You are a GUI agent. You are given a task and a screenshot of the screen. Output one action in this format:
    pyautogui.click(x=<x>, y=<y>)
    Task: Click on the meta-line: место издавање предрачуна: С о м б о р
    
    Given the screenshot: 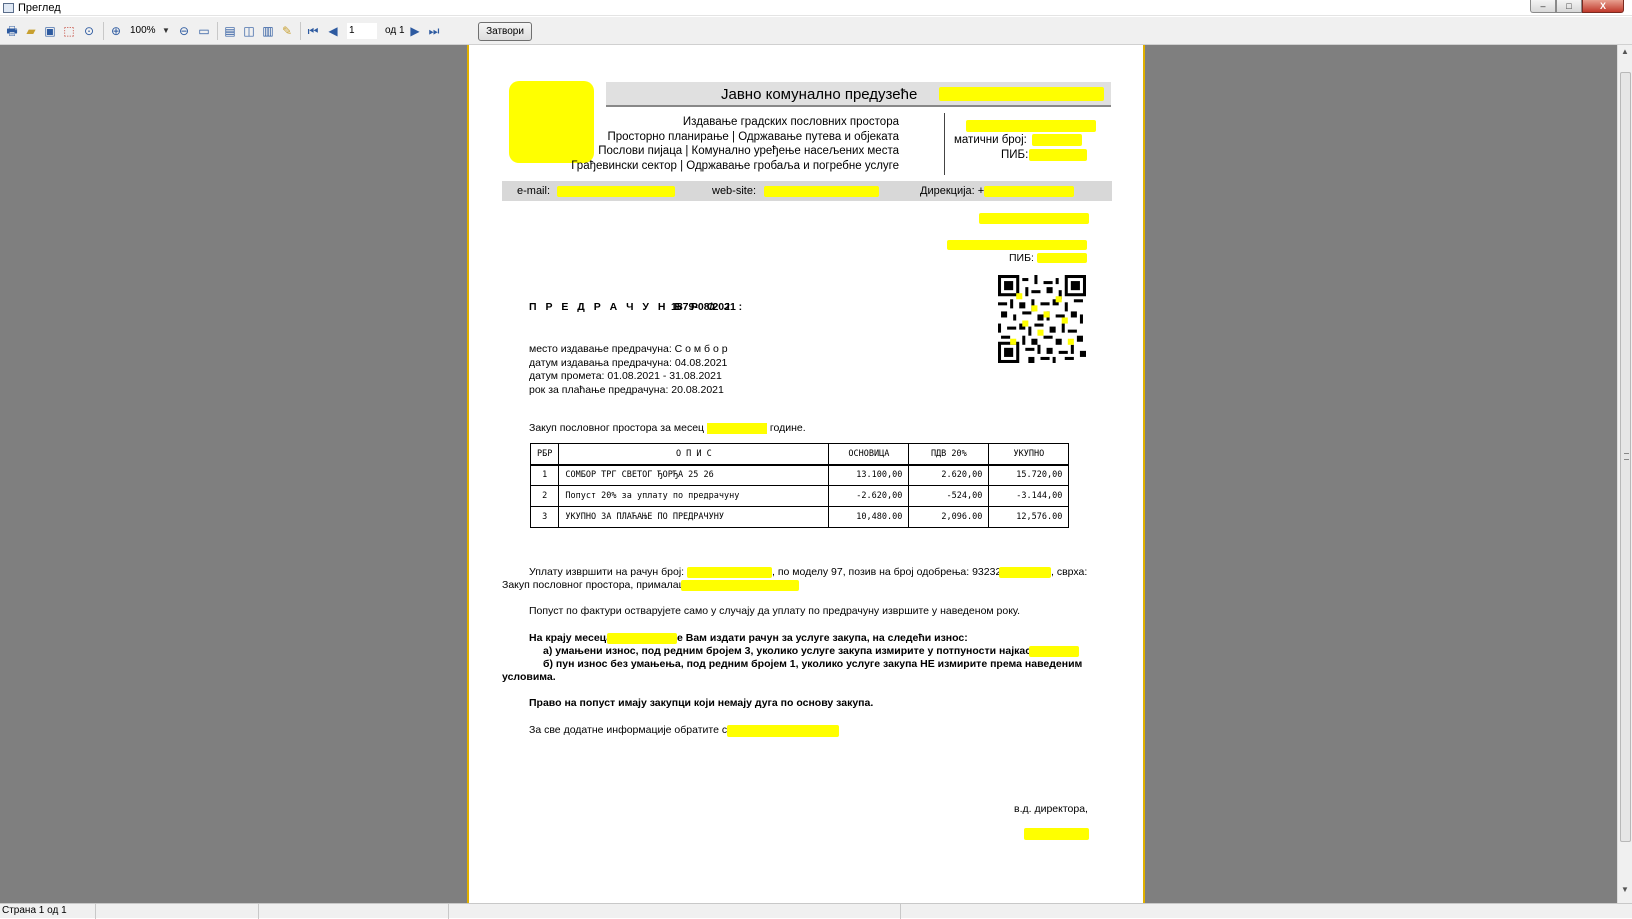 What is the action you would take?
    pyautogui.click(x=628, y=349)
    